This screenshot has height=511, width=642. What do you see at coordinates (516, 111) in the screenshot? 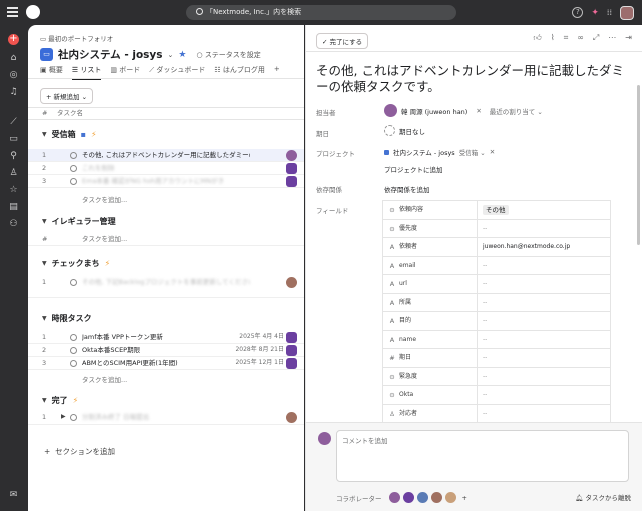
I see `recent-assign-dropdown: 最近の割り当て ⌄` at bounding box center [516, 111].